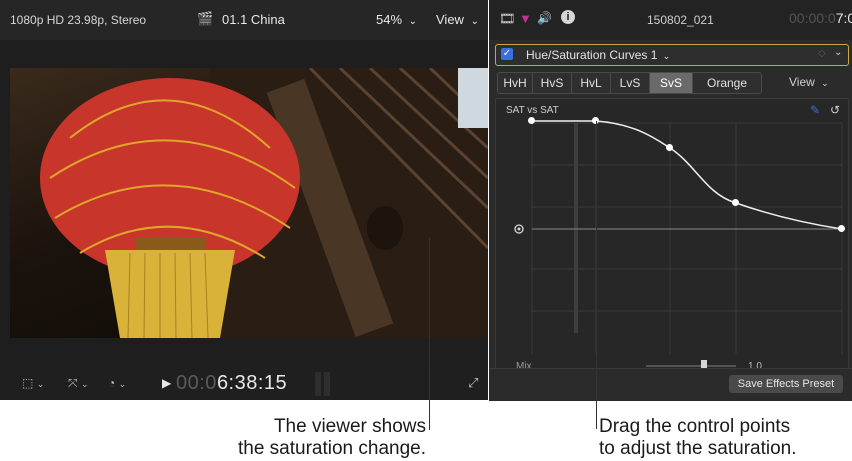 The image size is (852, 461). What do you see at coordinates (205, 18) in the screenshot?
I see `clapper-icon: 🎬` at bounding box center [205, 18].